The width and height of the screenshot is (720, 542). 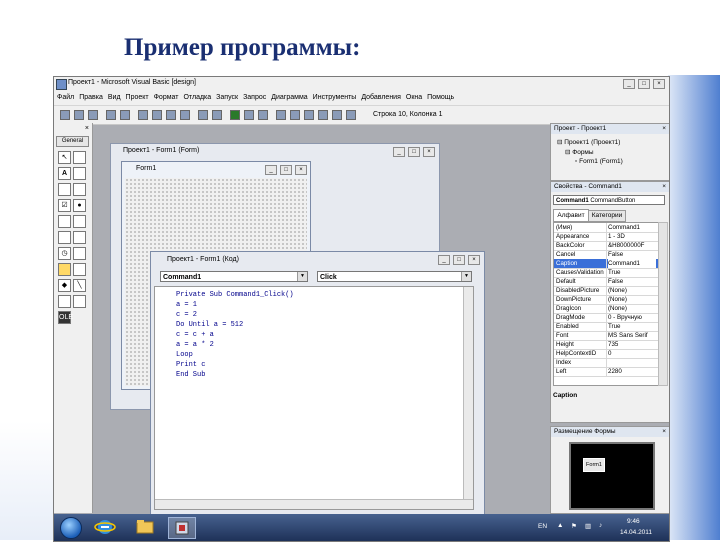 I want to click on action-center-icon: ⚑, so click(x=574, y=526).